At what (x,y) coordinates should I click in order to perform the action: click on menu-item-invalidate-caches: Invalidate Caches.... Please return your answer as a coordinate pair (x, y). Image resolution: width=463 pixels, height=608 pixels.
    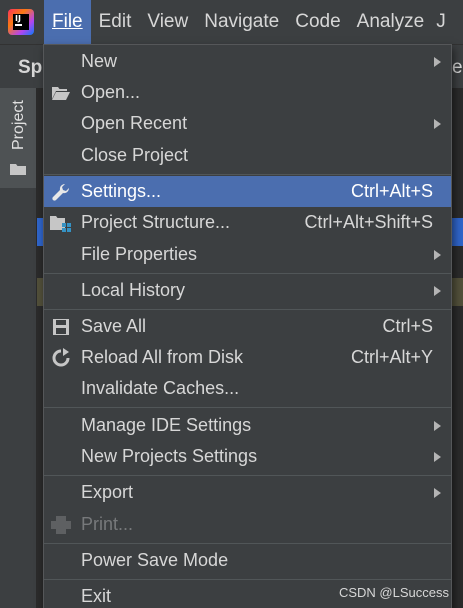
    Looking at the image, I should click on (247, 388).